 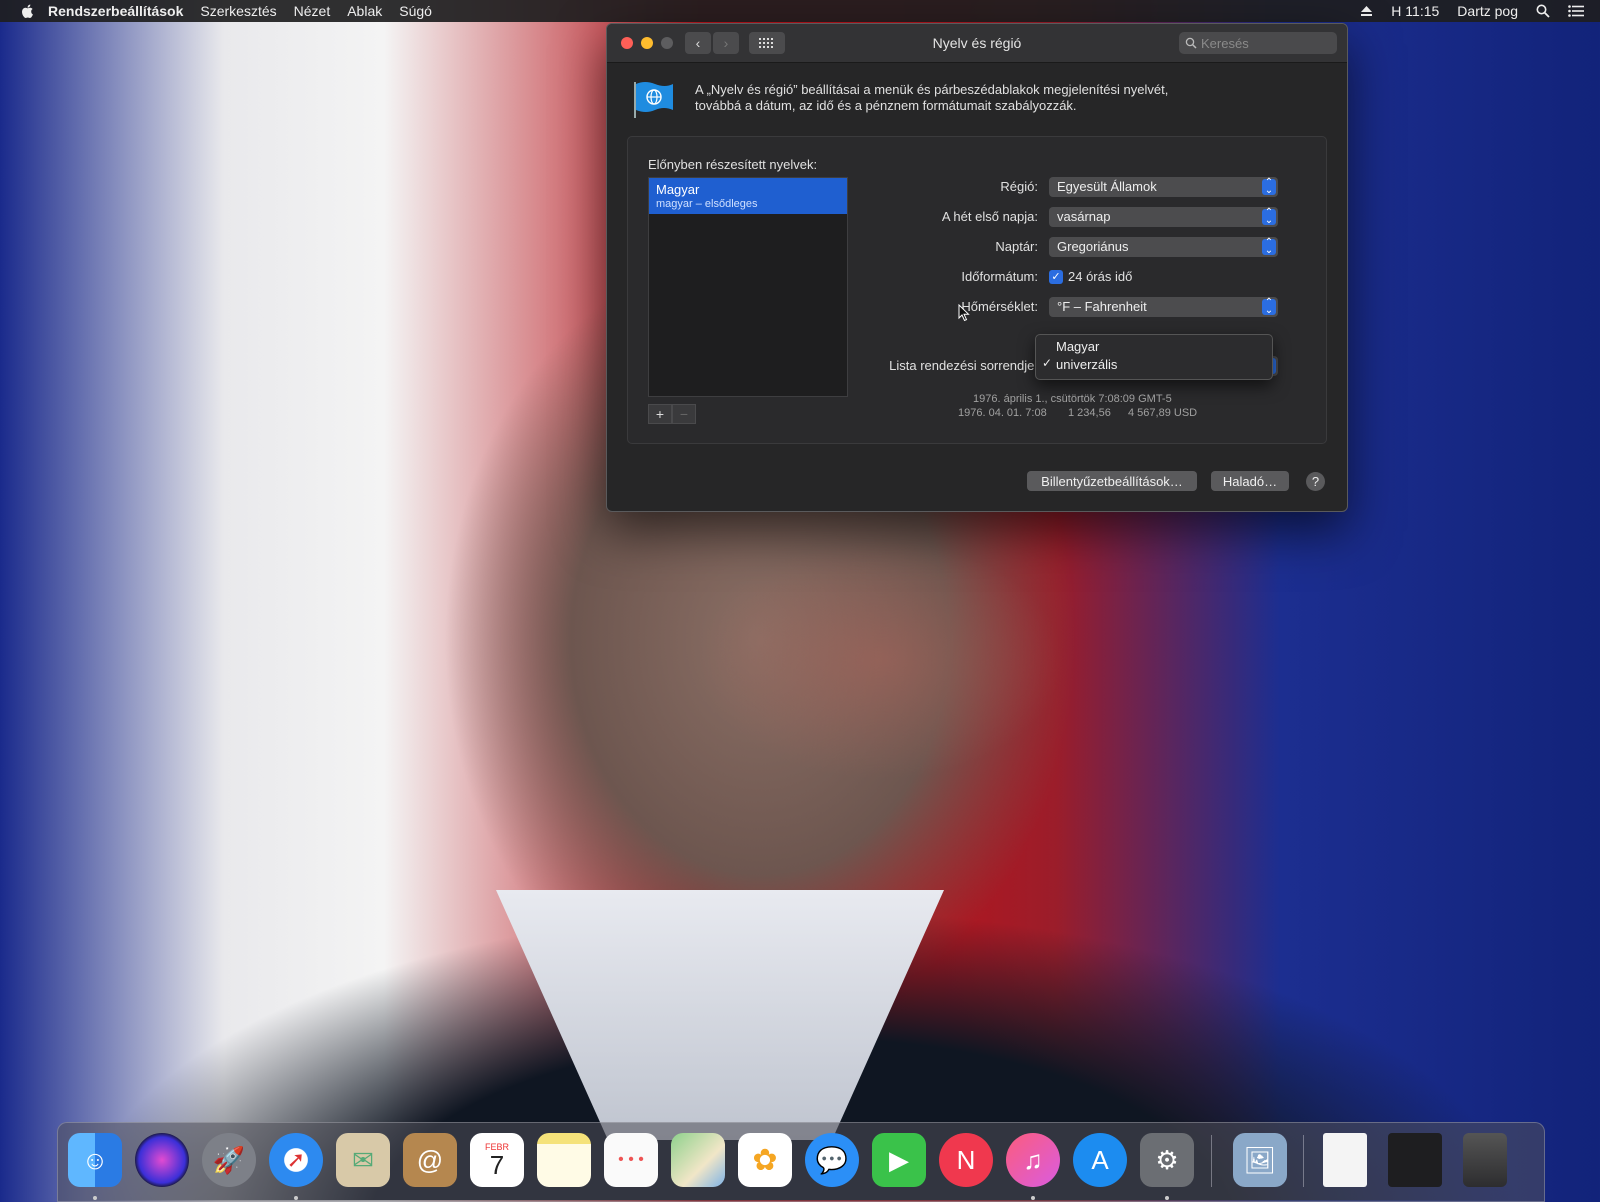 I want to click on preferred-languages-list: Magyar magyar – elsődleges, so click(x=748, y=287).